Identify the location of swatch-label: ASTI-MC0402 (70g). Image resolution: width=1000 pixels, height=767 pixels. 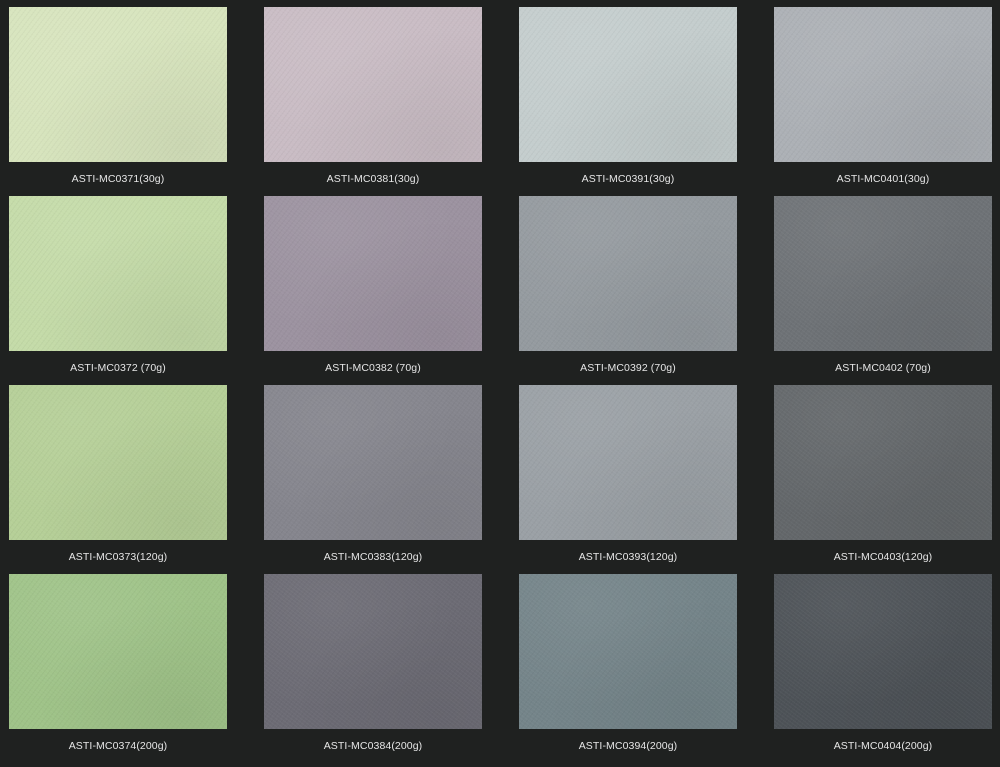
(883, 368).